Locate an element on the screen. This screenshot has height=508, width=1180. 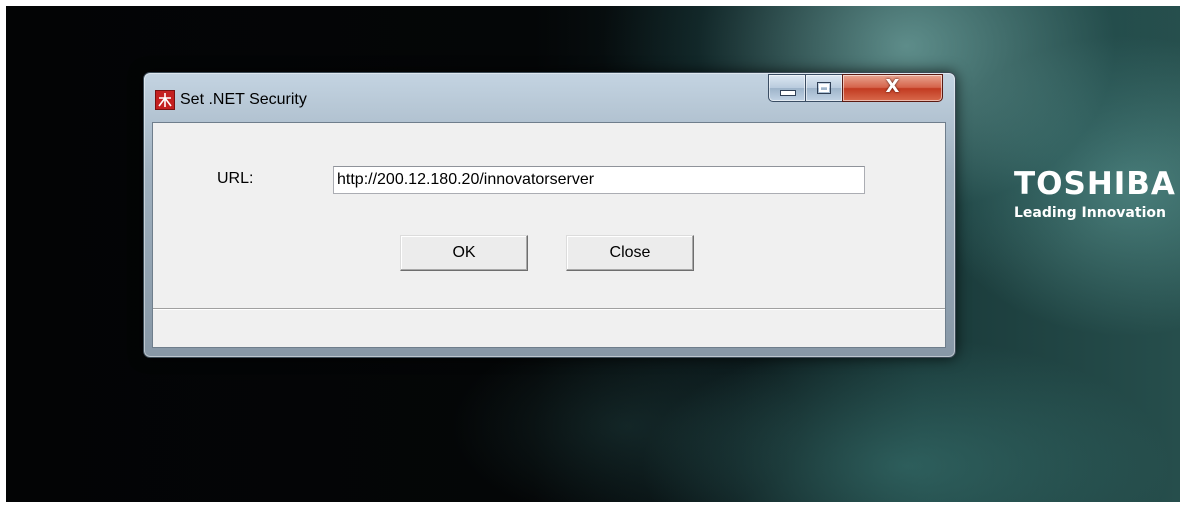
brand-slogan: Leading Innovation is located at coordinates (1090, 213).